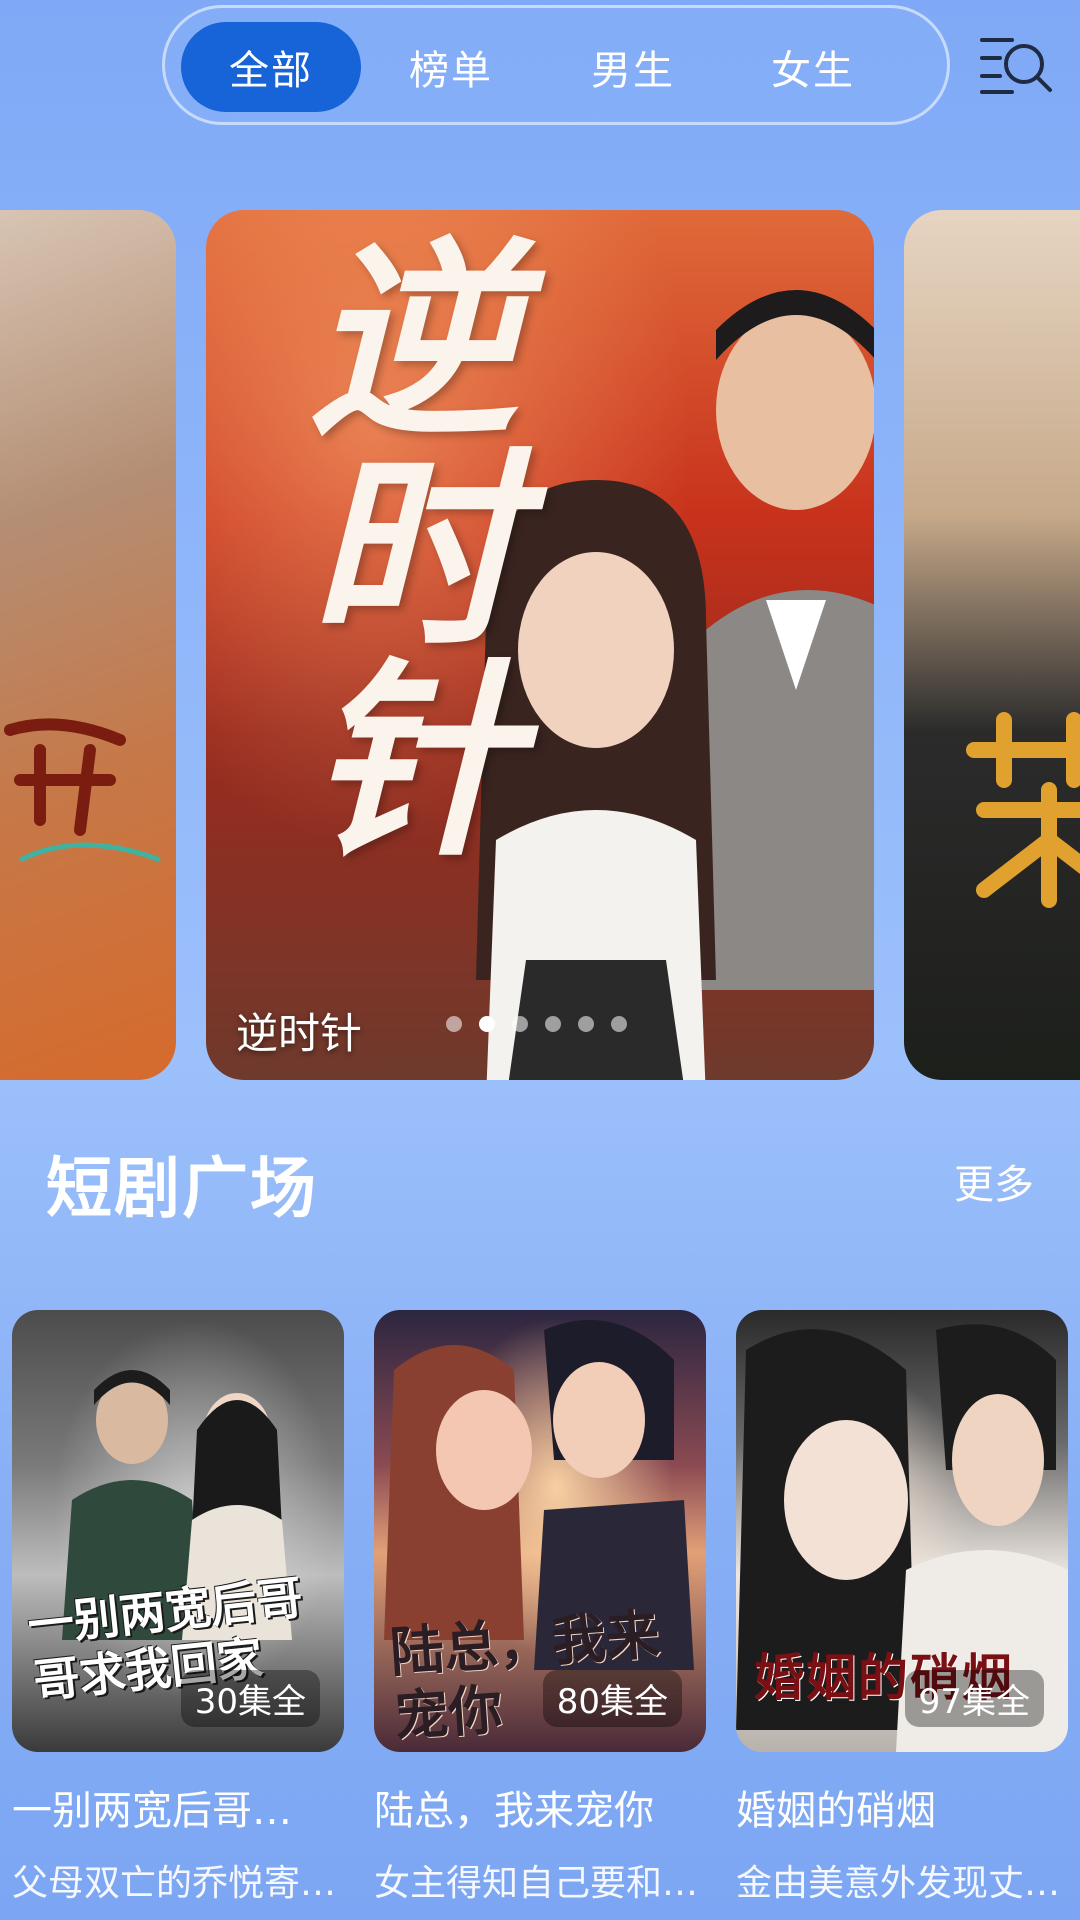 This screenshot has height=1920, width=1080. Describe the element at coordinates (540, 1531) in the screenshot. I see `drama-cover: 陆总，我来宠你 80集全` at that location.